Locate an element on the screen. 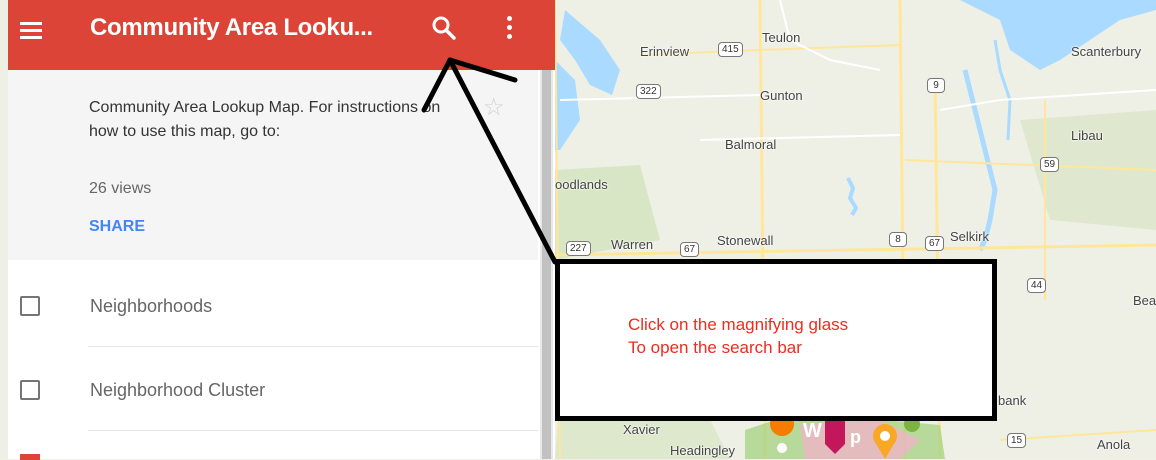 The height and width of the screenshot is (460, 1156). view-count: 26 views is located at coordinates (120, 188).